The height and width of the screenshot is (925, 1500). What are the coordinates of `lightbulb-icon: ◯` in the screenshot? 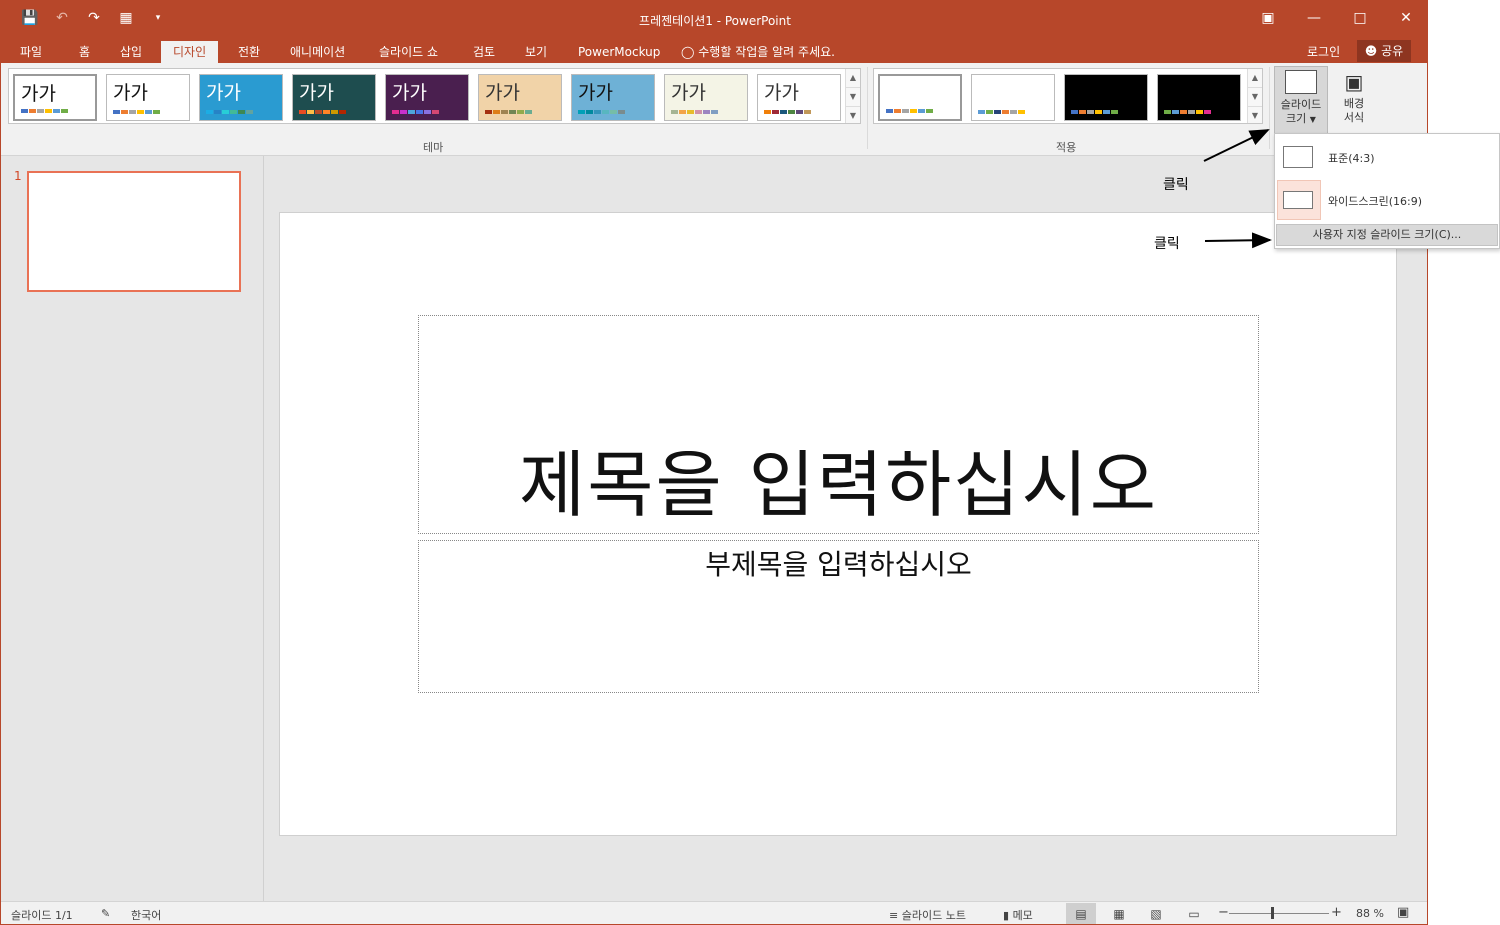 It's located at (688, 52).